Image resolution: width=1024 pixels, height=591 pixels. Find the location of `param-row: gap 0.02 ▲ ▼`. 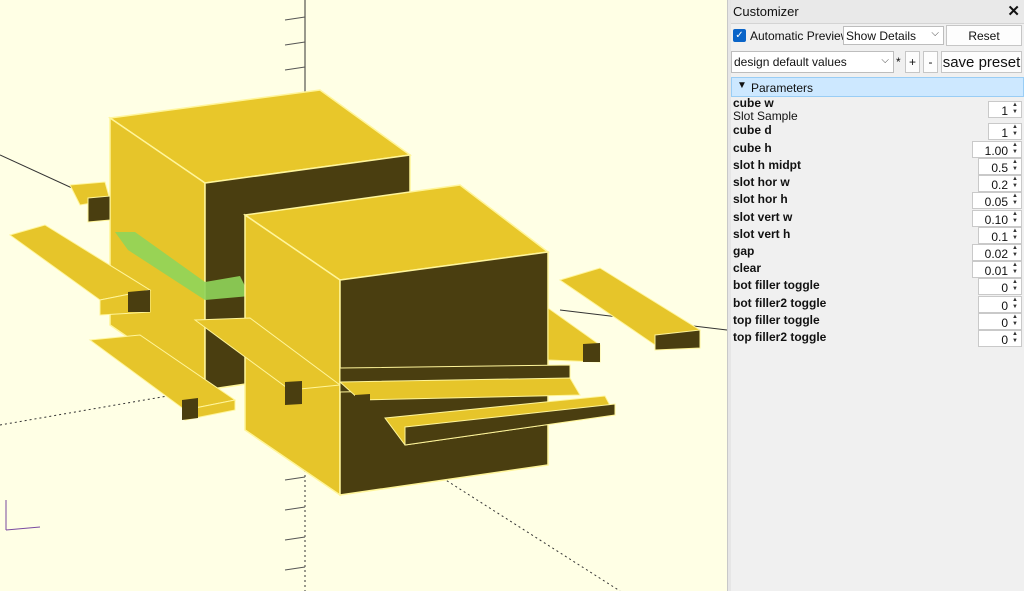

param-row: gap 0.02 ▲ ▼ is located at coordinates (877, 252).